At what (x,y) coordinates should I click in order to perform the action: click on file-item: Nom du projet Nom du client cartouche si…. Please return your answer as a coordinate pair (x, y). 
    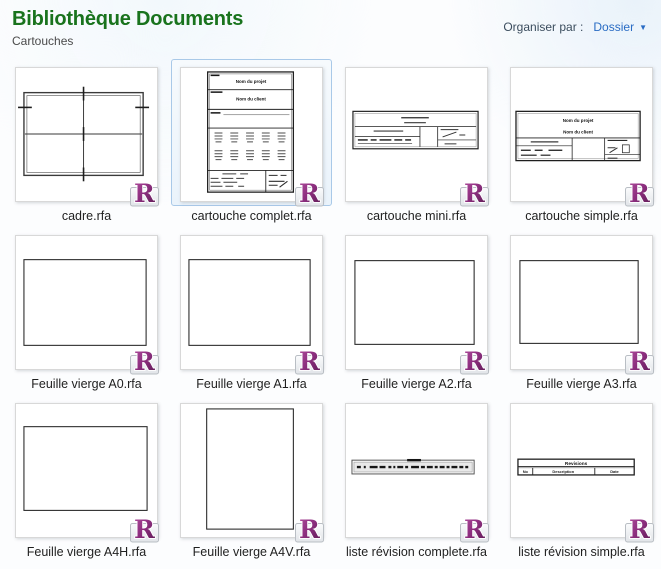
    Looking at the image, I should click on (580, 141).